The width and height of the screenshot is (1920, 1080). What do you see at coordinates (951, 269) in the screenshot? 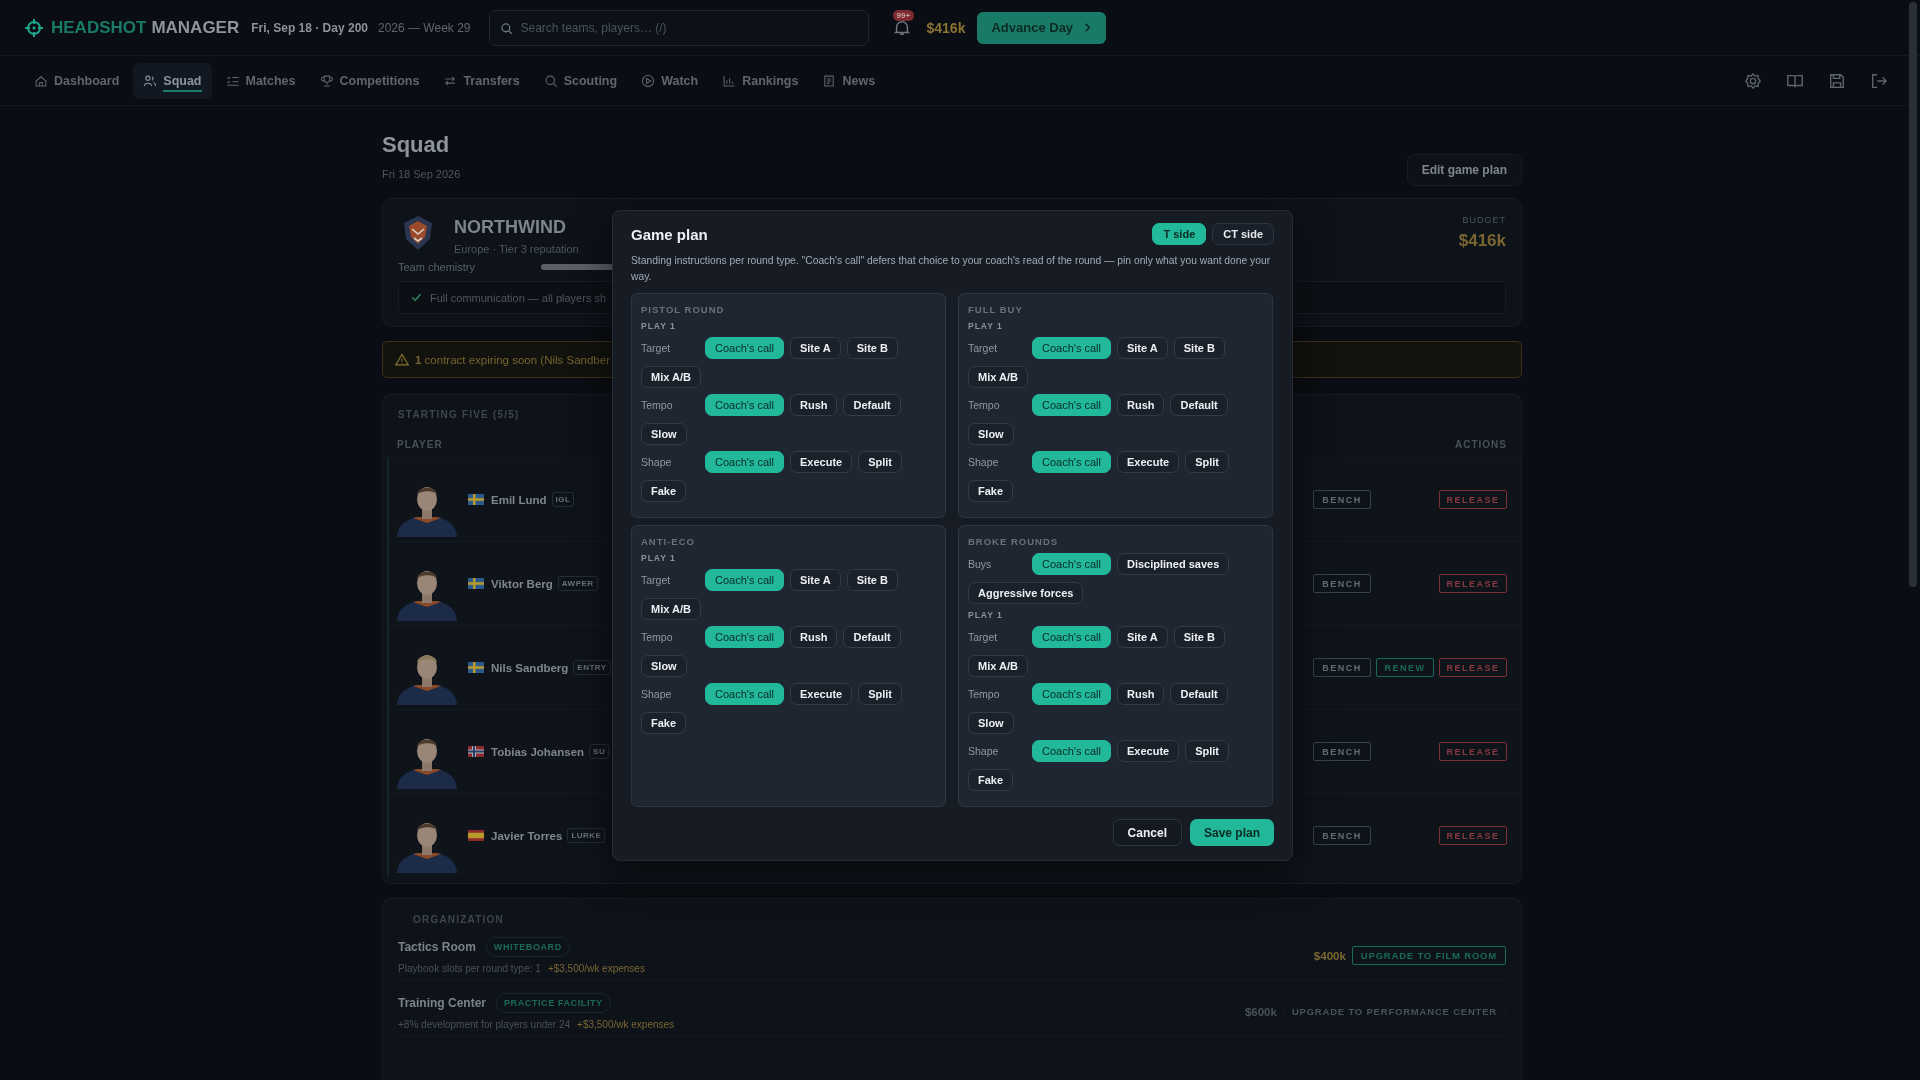
I see `dialog-description: Standing instructions per round type. "Coach's call" defers that choice to your coach's read of the round — pin only what you want done your way.` at bounding box center [951, 269].